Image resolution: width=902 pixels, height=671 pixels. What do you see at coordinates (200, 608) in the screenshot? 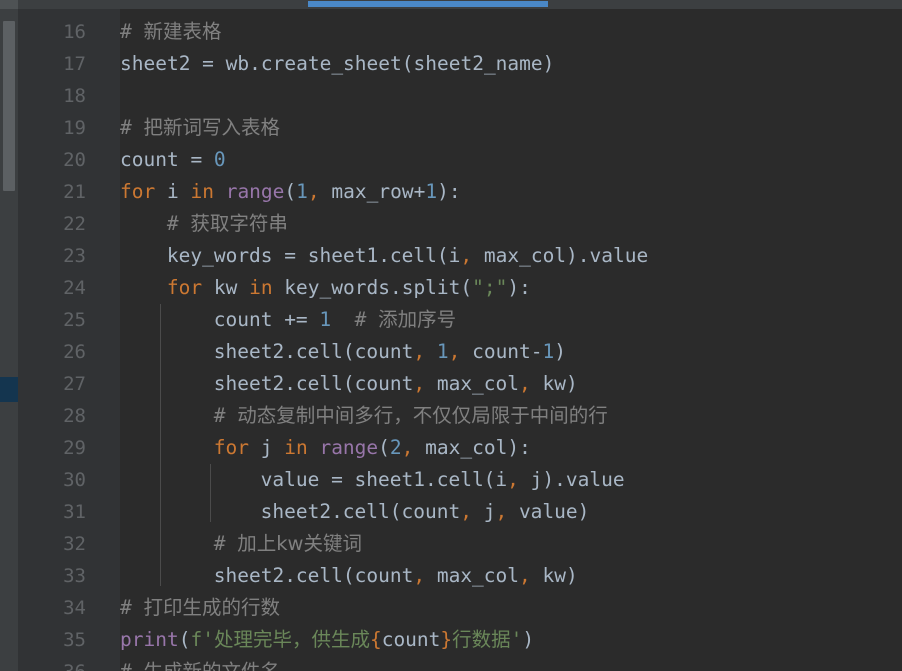
I see `code-line: # 打印生成的行数` at bounding box center [200, 608].